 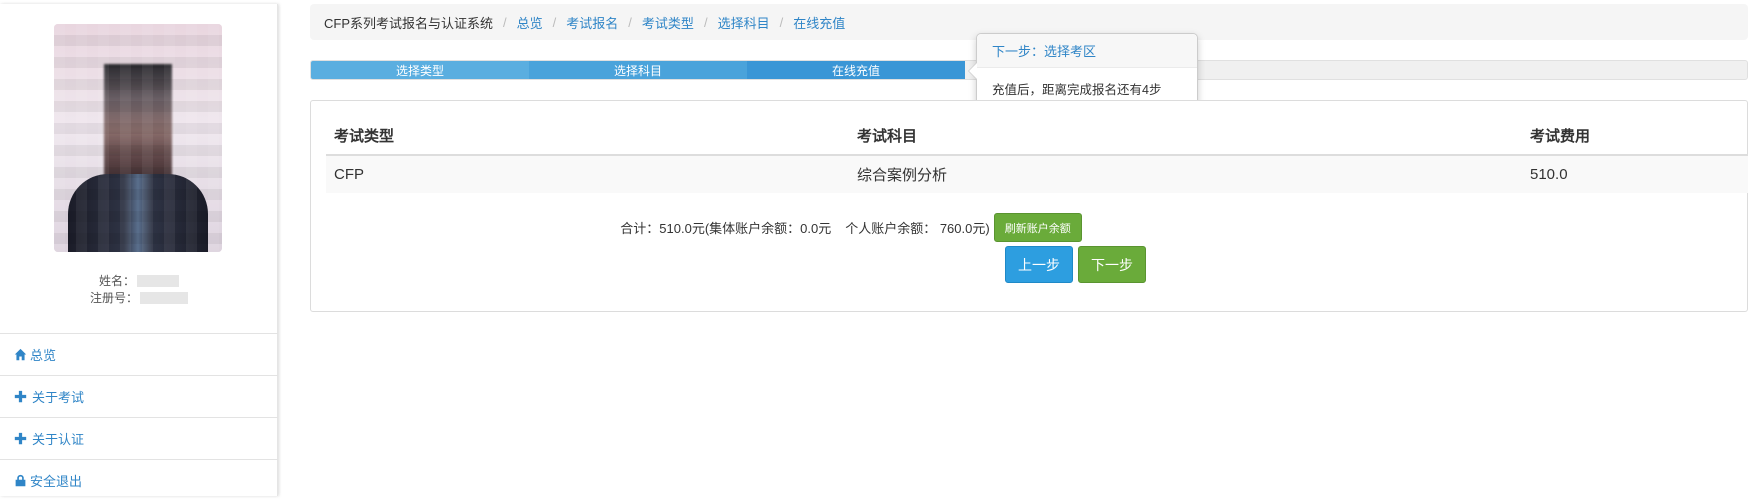 I want to click on sidebar-item-label: 关于认证, so click(x=58, y=439).